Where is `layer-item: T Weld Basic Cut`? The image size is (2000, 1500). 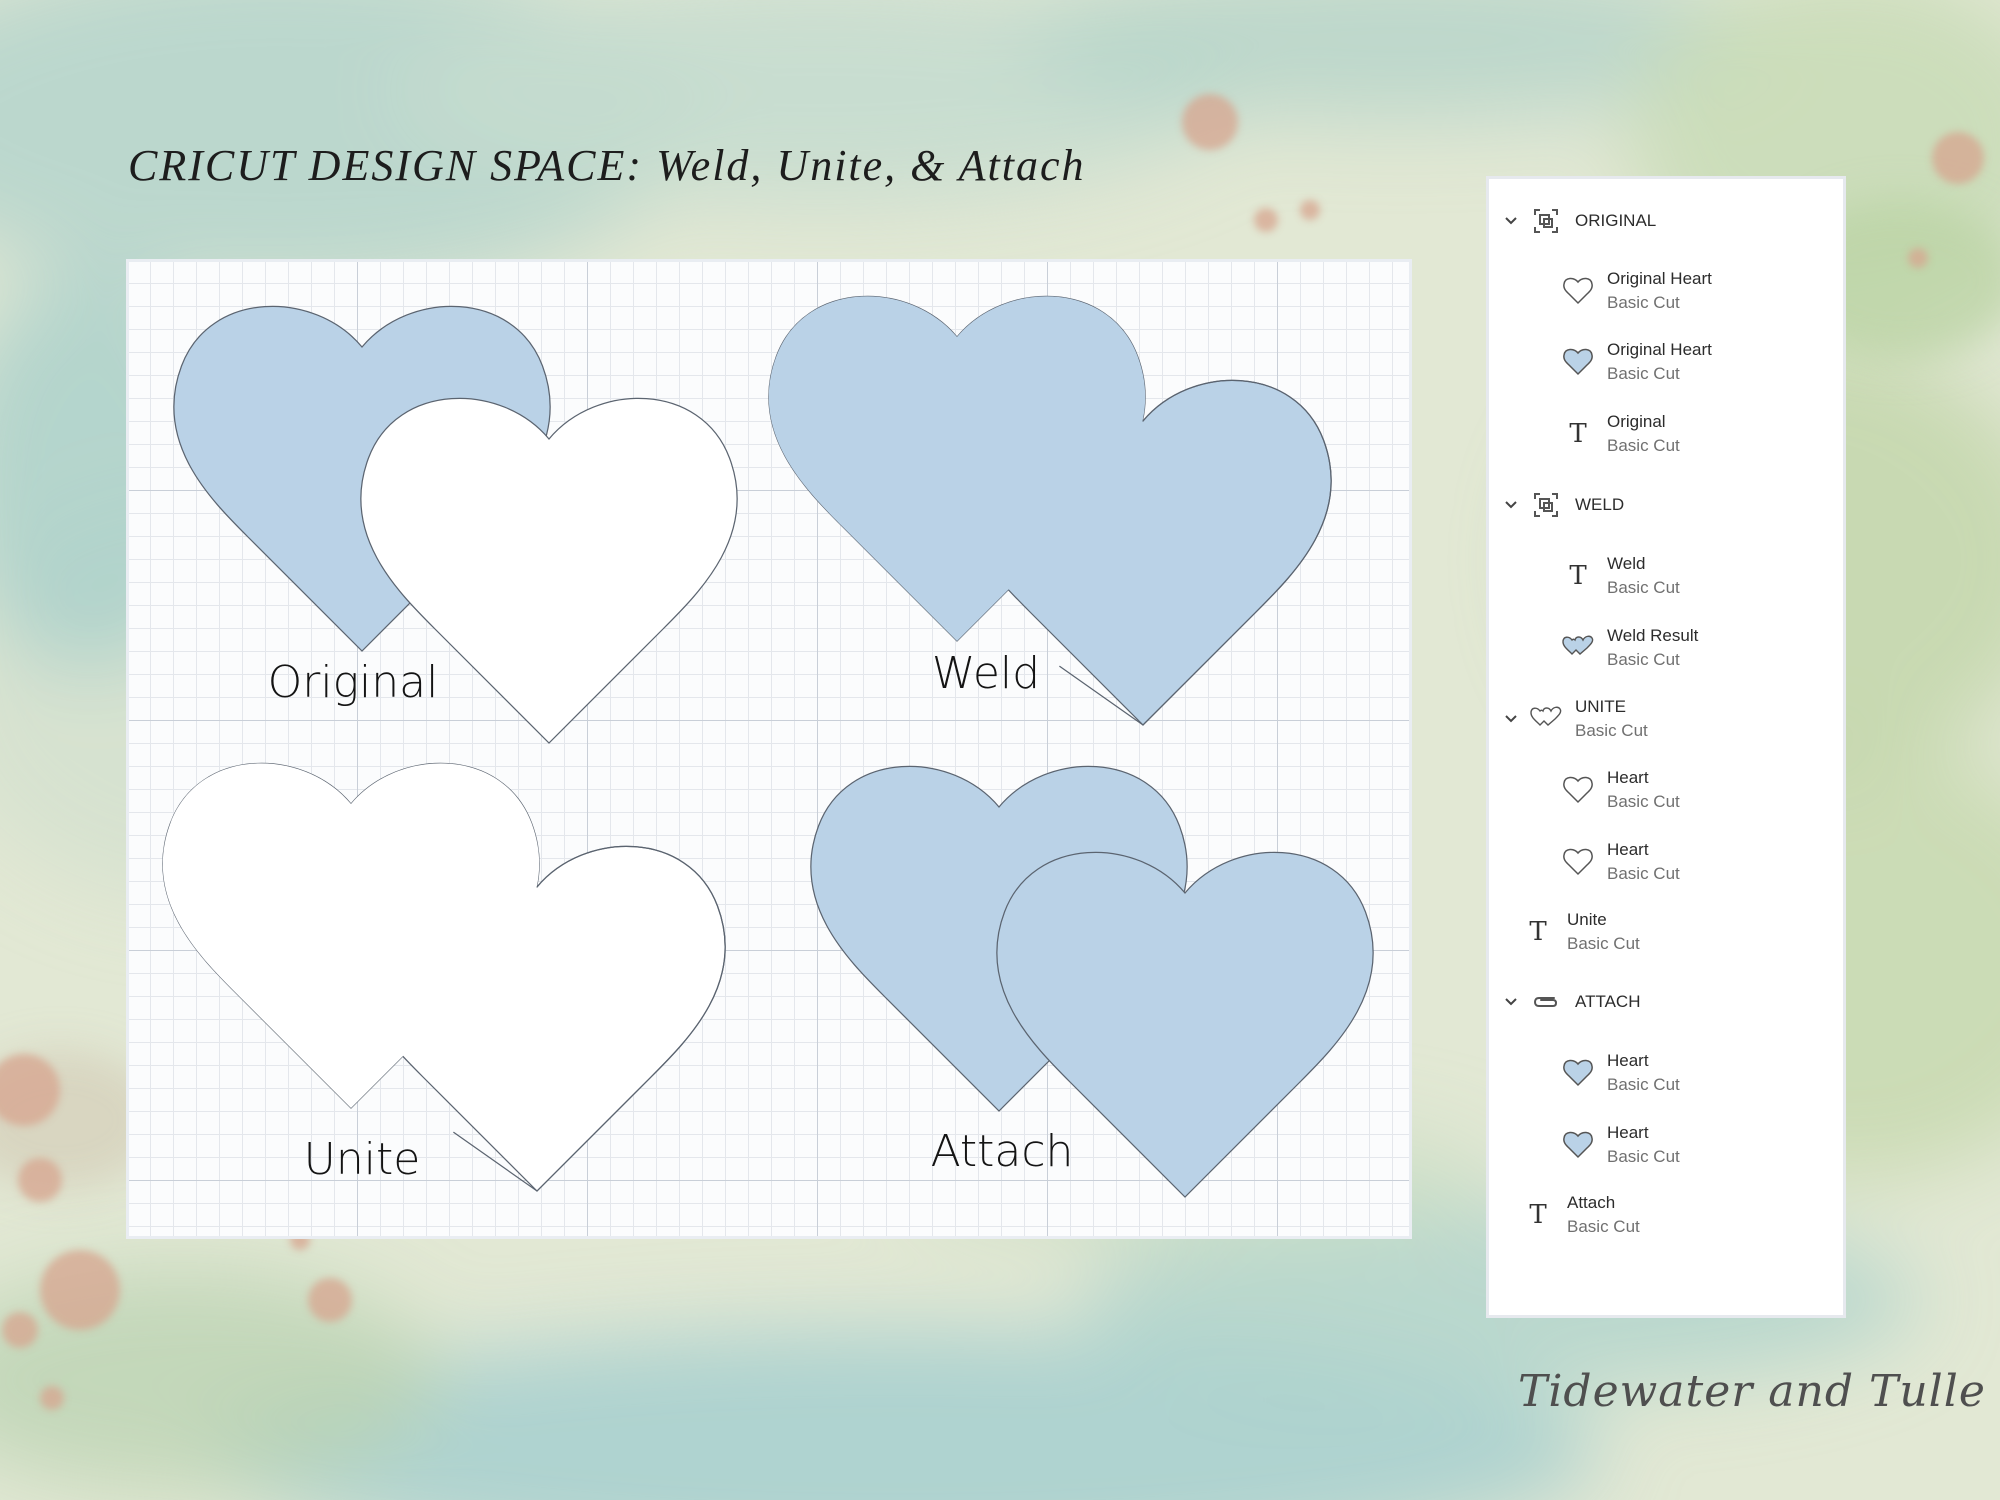
layer-item: T Weld Basic Cut is located at coordinates (1620, 576).